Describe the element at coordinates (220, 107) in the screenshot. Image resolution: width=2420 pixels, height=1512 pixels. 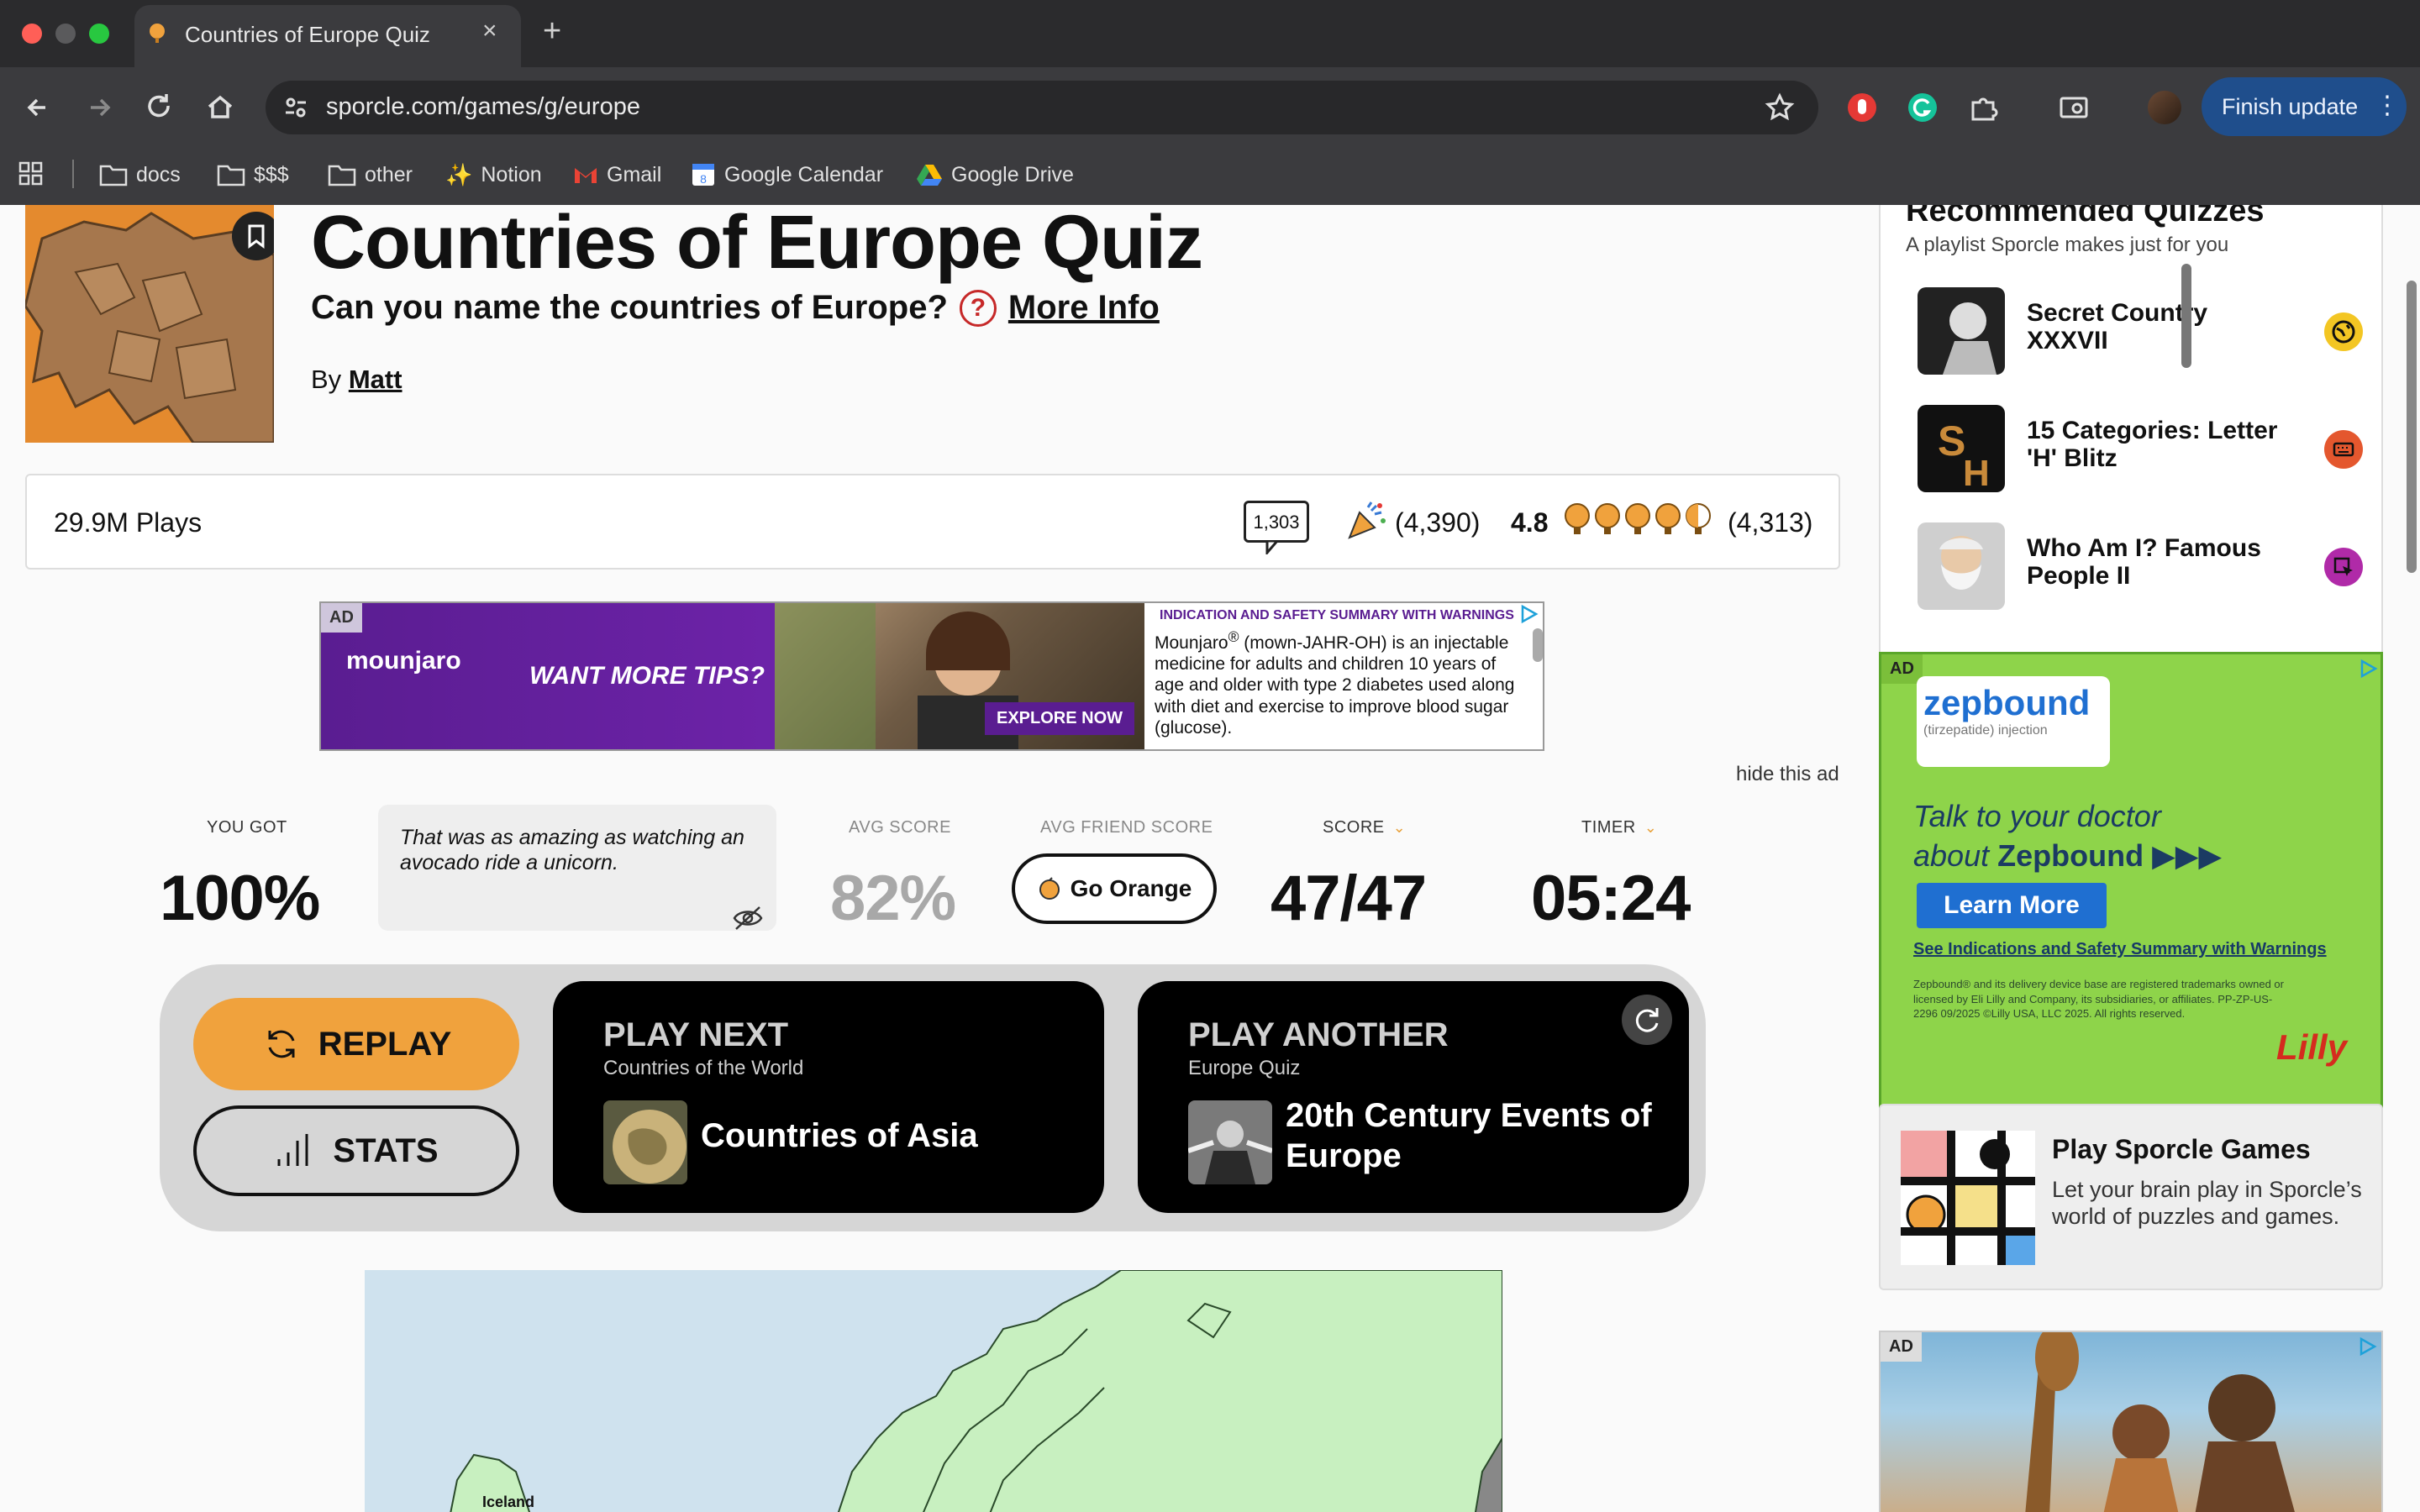
I see `home-icon` at that location.